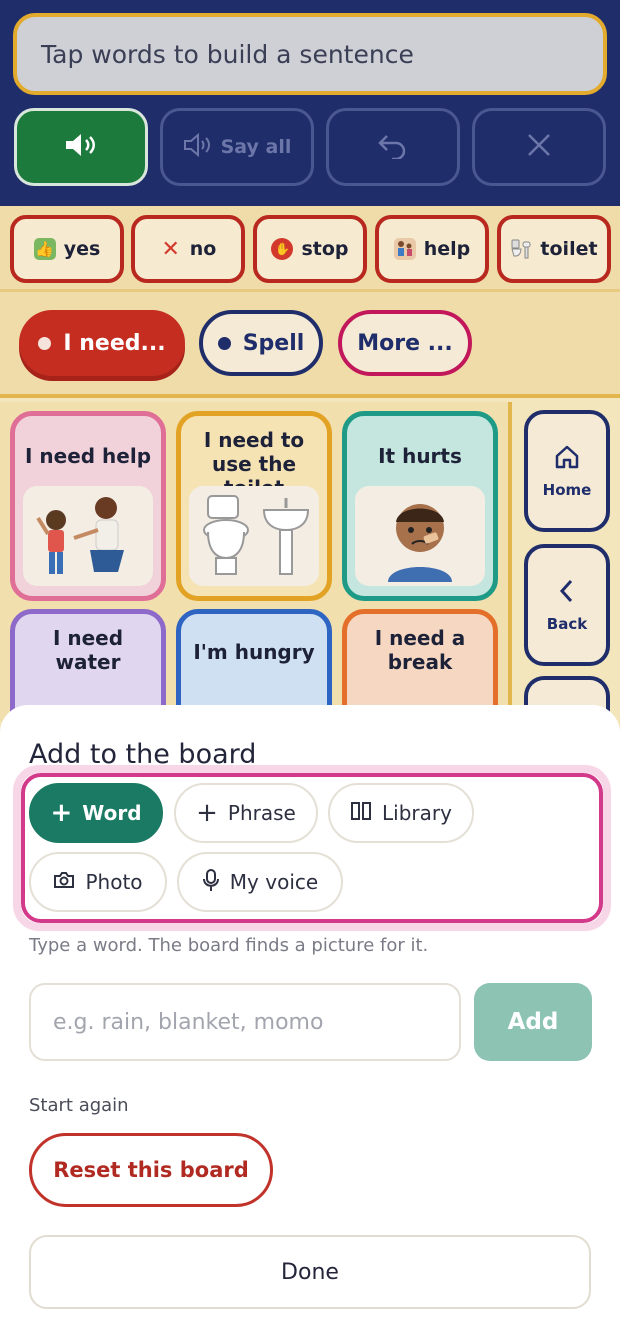  I want to click on quick-word-label: yes, so click(82, 249).